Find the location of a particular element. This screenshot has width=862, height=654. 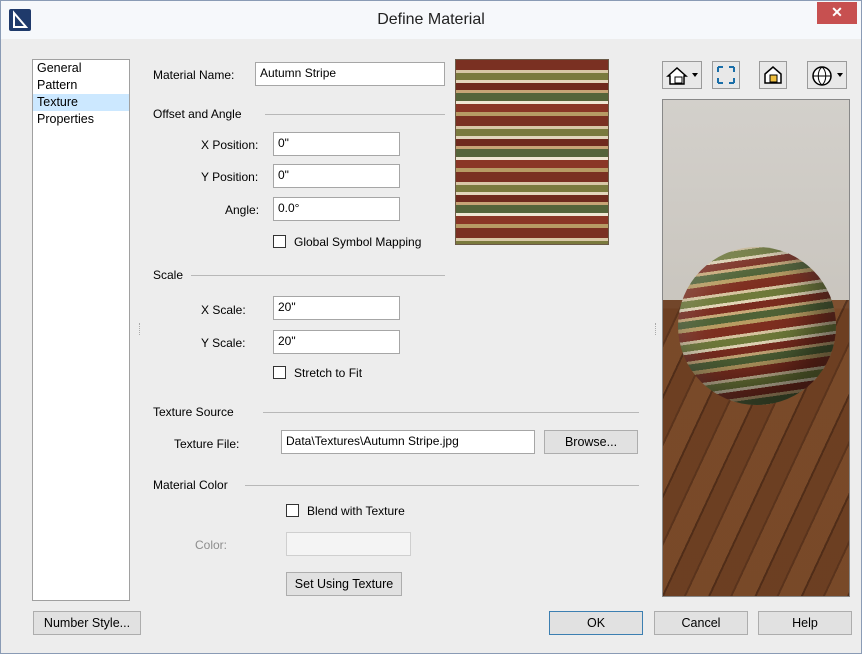

globe-lighting-icon is located at coordinates (822, 76).